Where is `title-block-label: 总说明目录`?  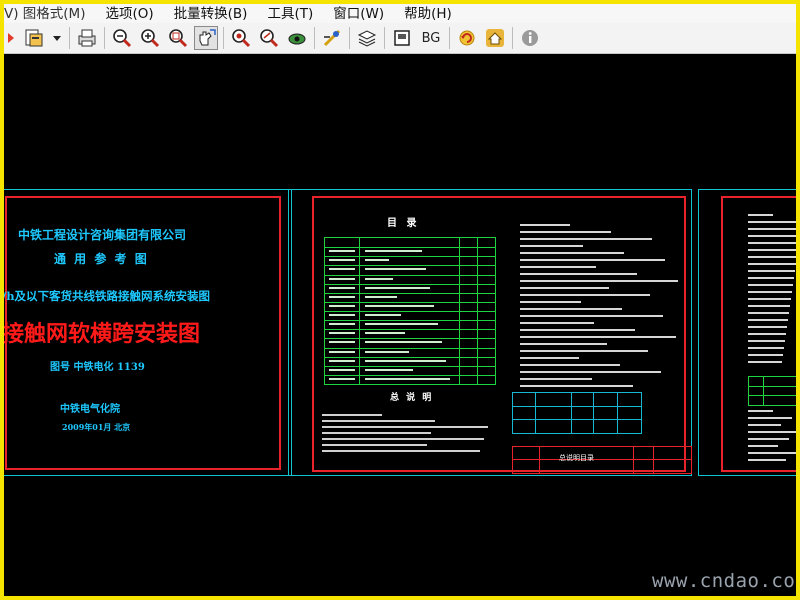
title-block-label: 总说明目录 is located at coordinates (576, 458).